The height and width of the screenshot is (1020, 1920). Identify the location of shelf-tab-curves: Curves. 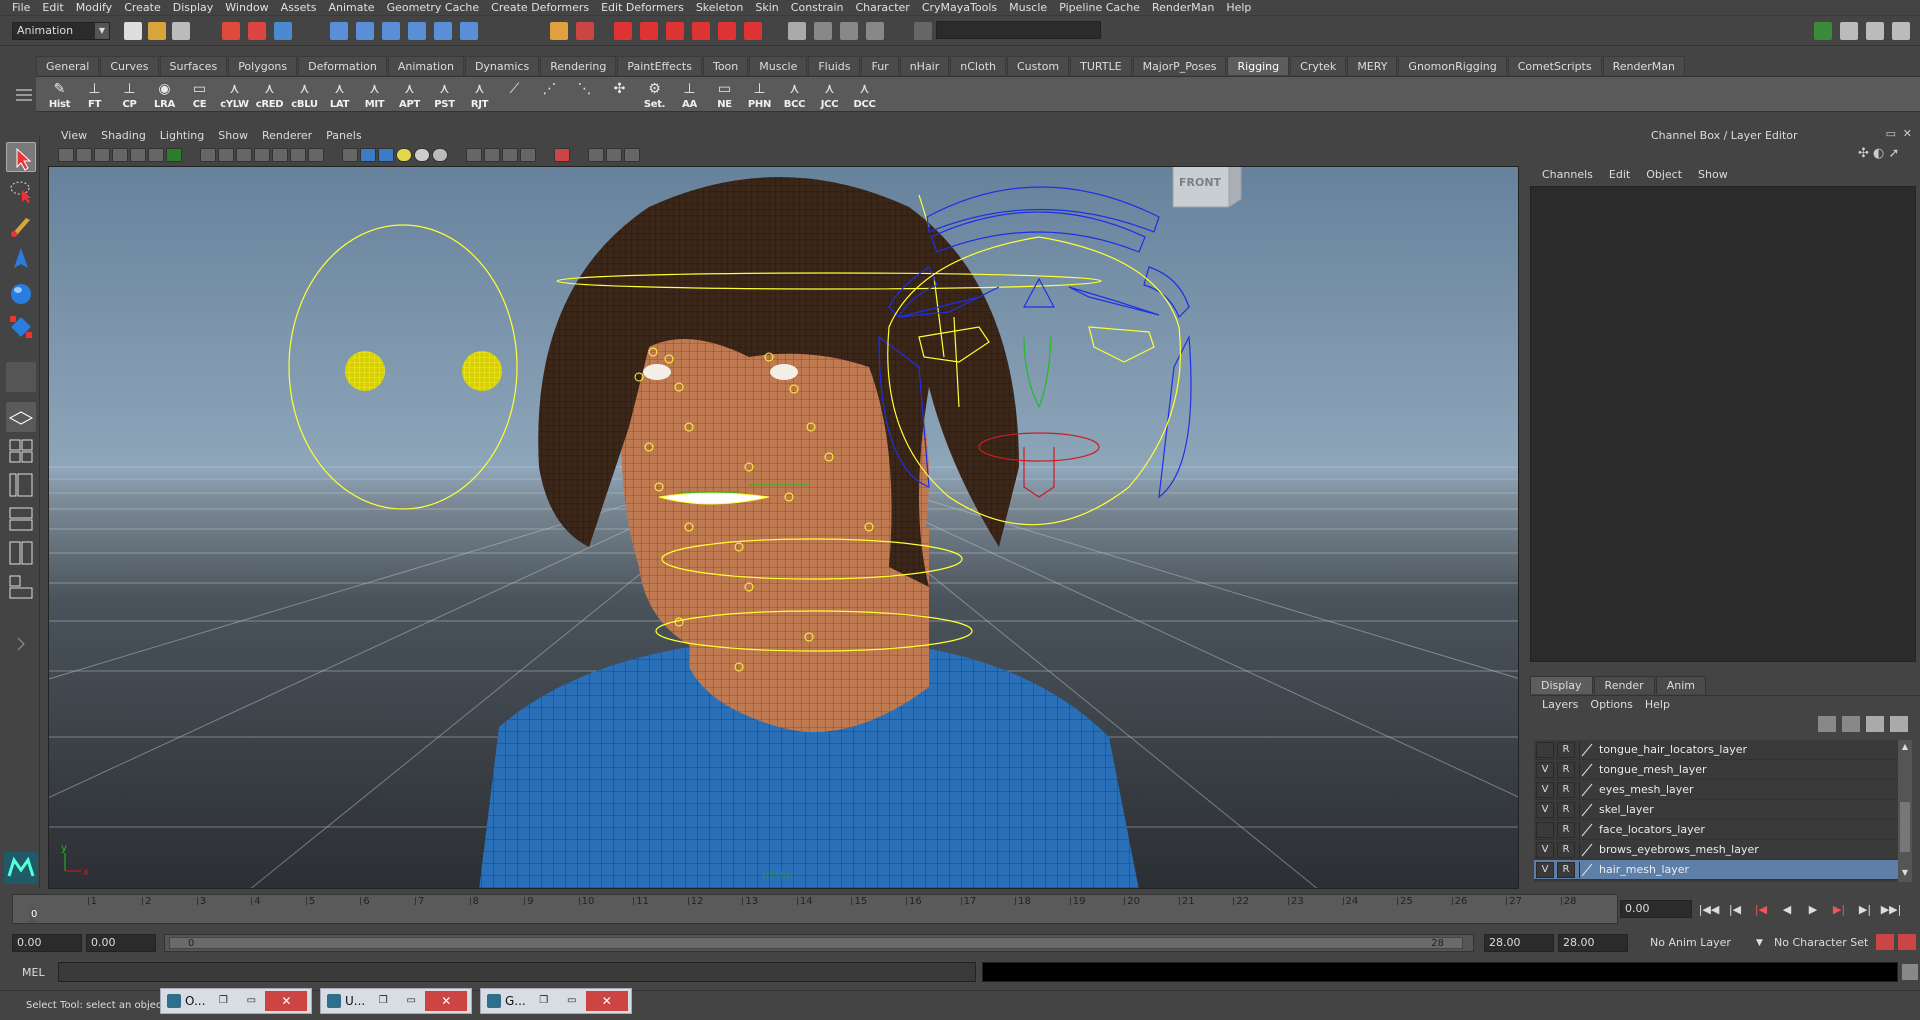
(129, 65).